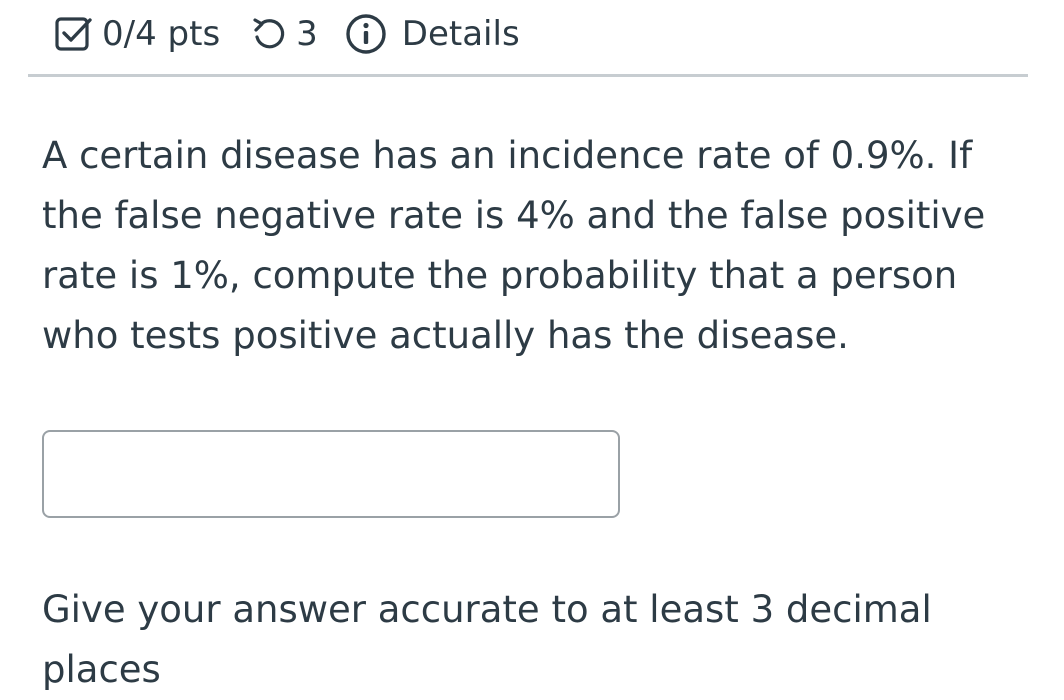 This screenshot has width=1064, height=700. I want to click on attempts-count: 3, so click(307, 34).